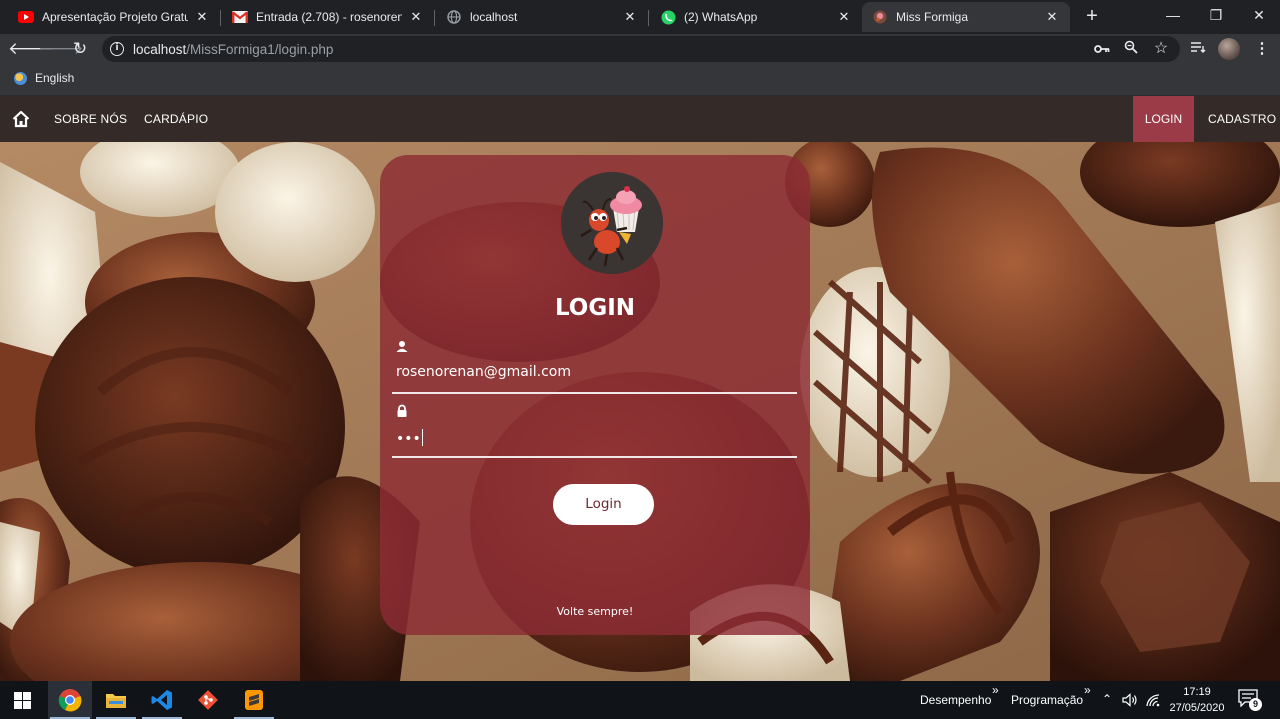 The image size is (1280, 719). Describe the element at coordinates (1197, 708) in the screenshot. I see `clock-date: 27/05/2020` at that location.